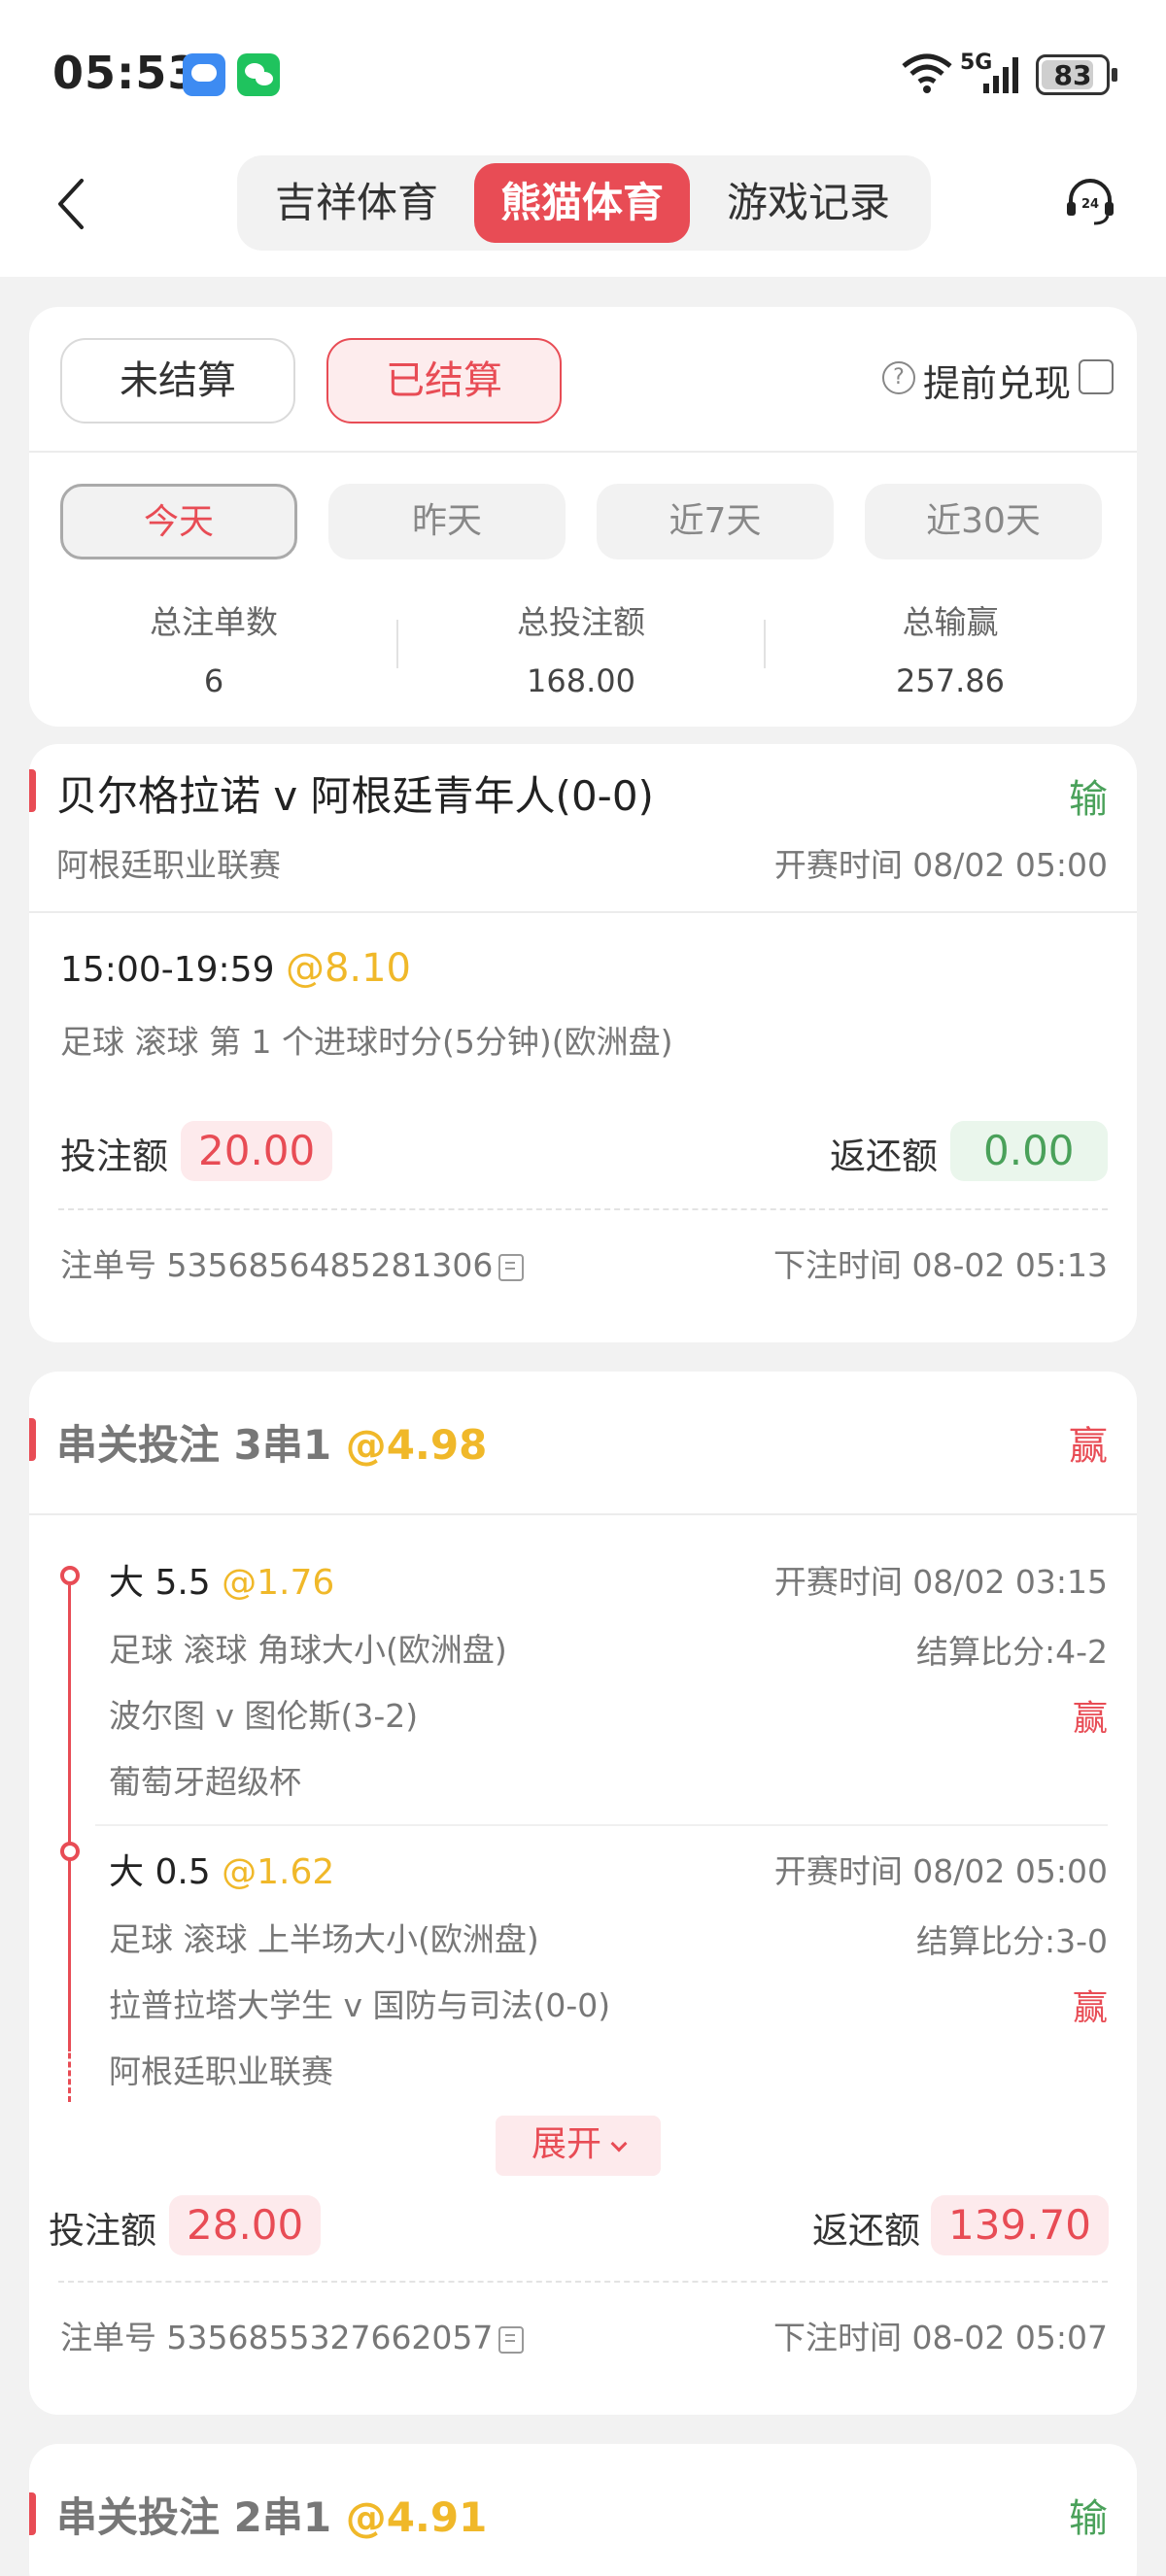  I want to click on period-yesterday-chip: 昨天, so click(447, 521).